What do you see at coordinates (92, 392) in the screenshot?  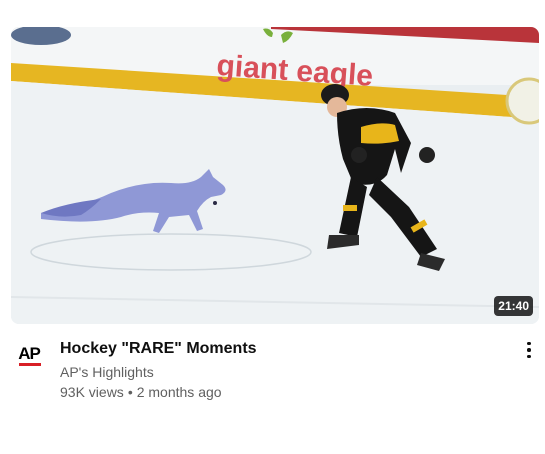 I see `view-count: 93K views` at bounding box center [92, 392].